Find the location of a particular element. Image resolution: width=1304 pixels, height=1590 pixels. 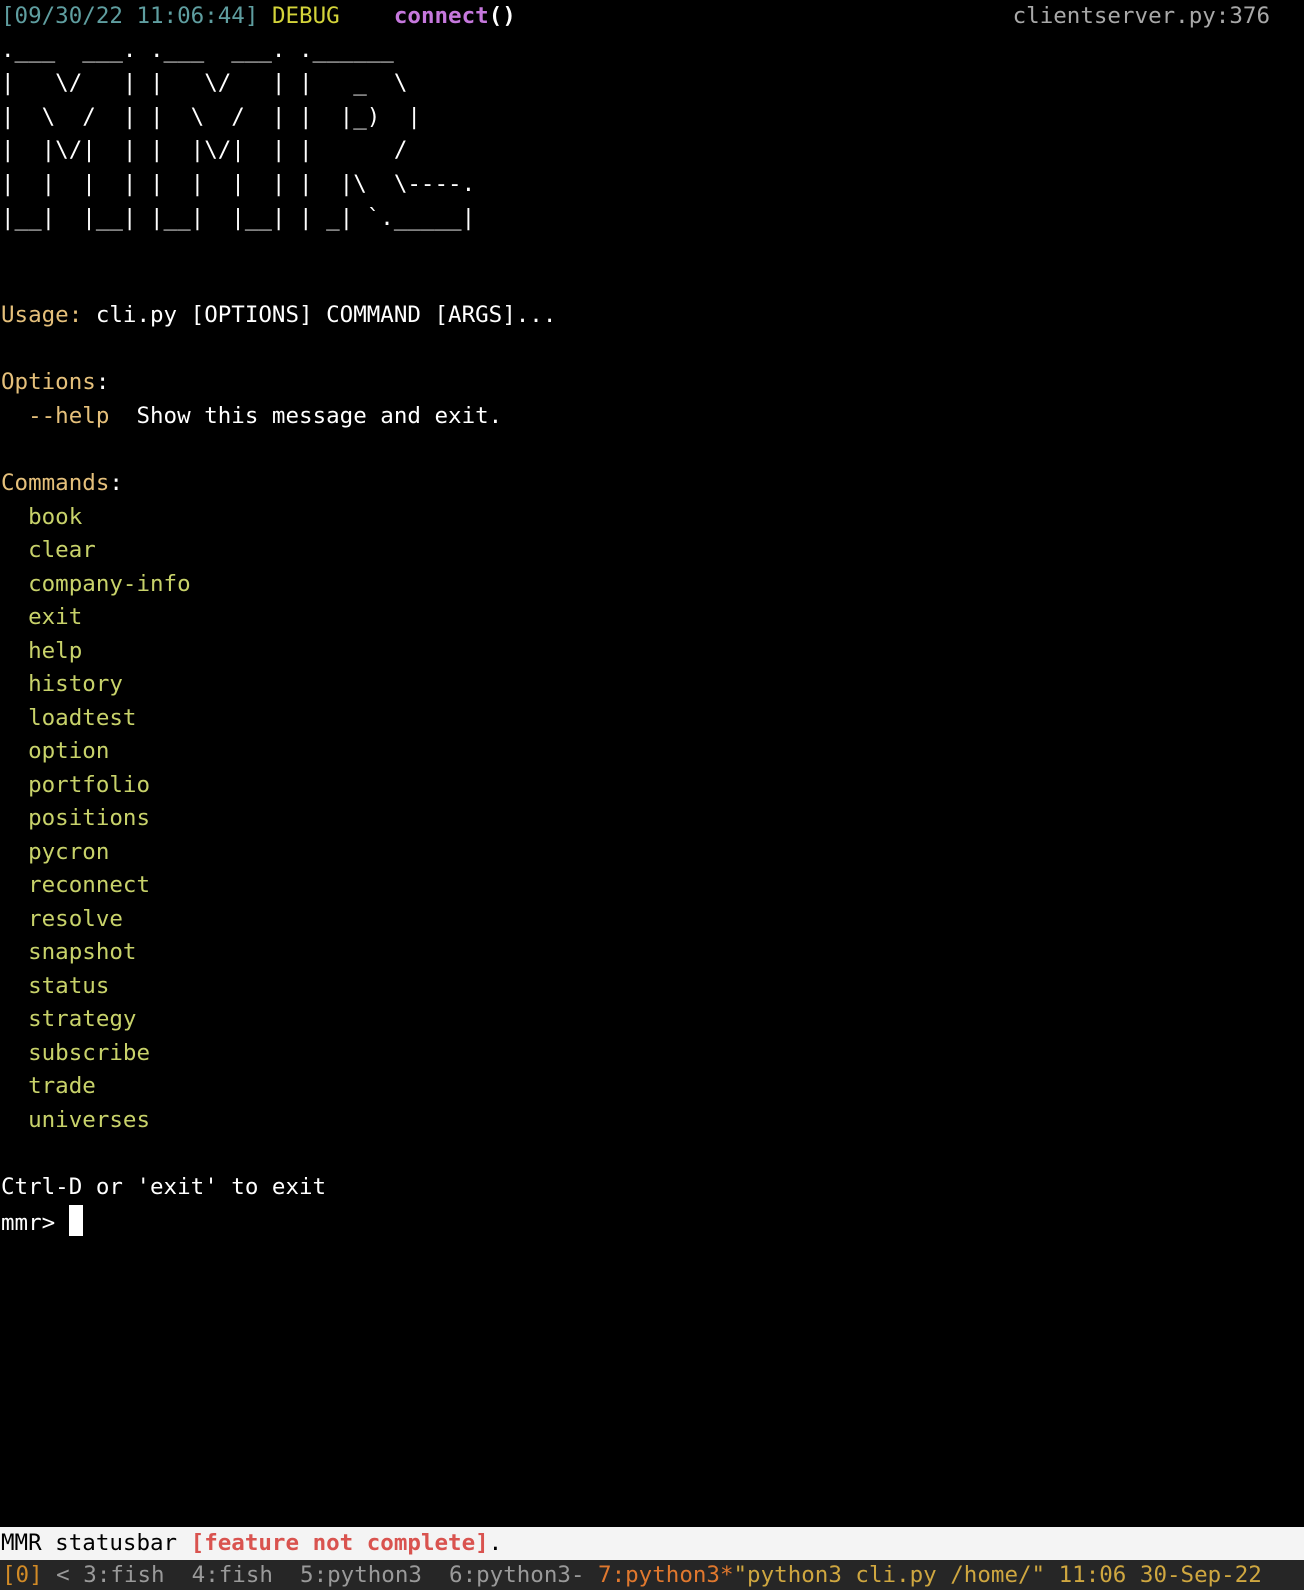

command-item: exit is located at coordinates (55, 617).